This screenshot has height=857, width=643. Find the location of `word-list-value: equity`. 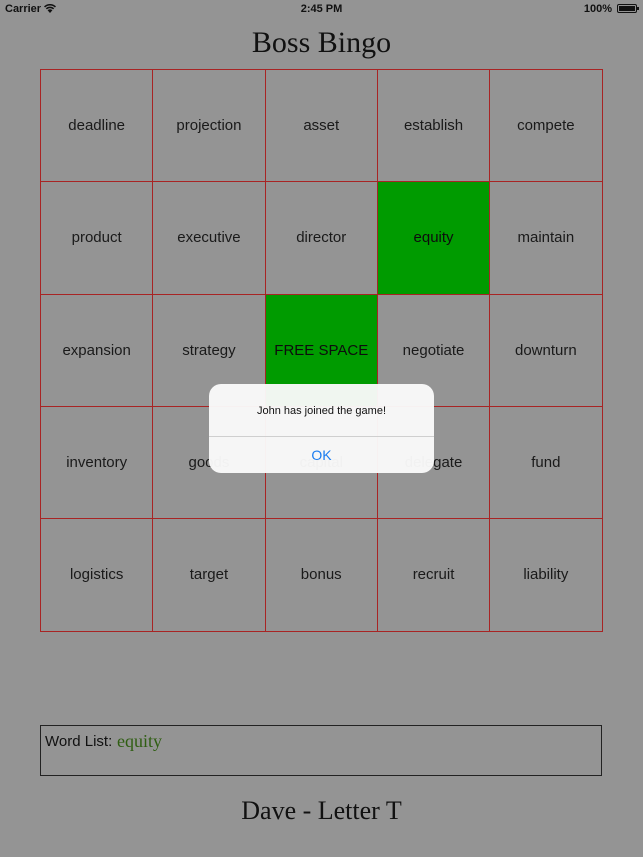

word-list-value: equity is located at coordinates (139, 741).